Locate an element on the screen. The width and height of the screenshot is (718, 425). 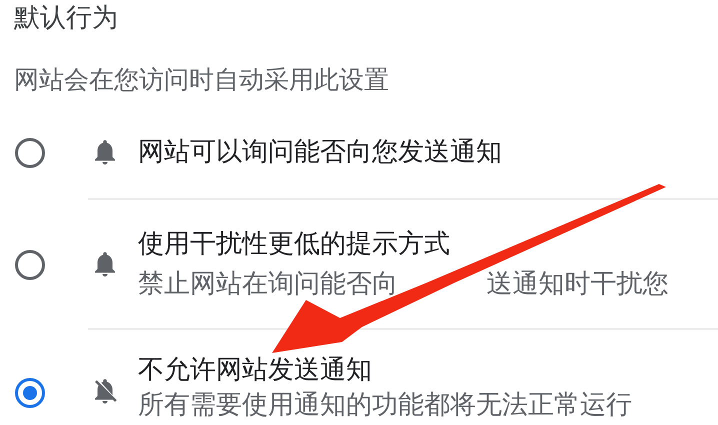
option-title: 使用干扰性更低的提示方式 is located at coordinates (294, 244).